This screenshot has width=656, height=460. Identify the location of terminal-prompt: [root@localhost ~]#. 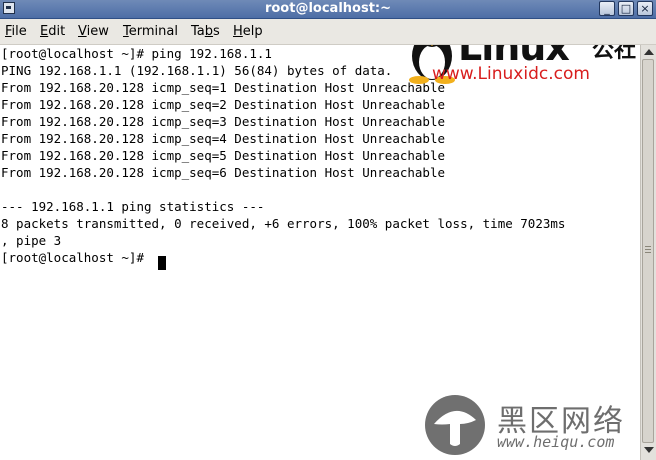
(72, 257).